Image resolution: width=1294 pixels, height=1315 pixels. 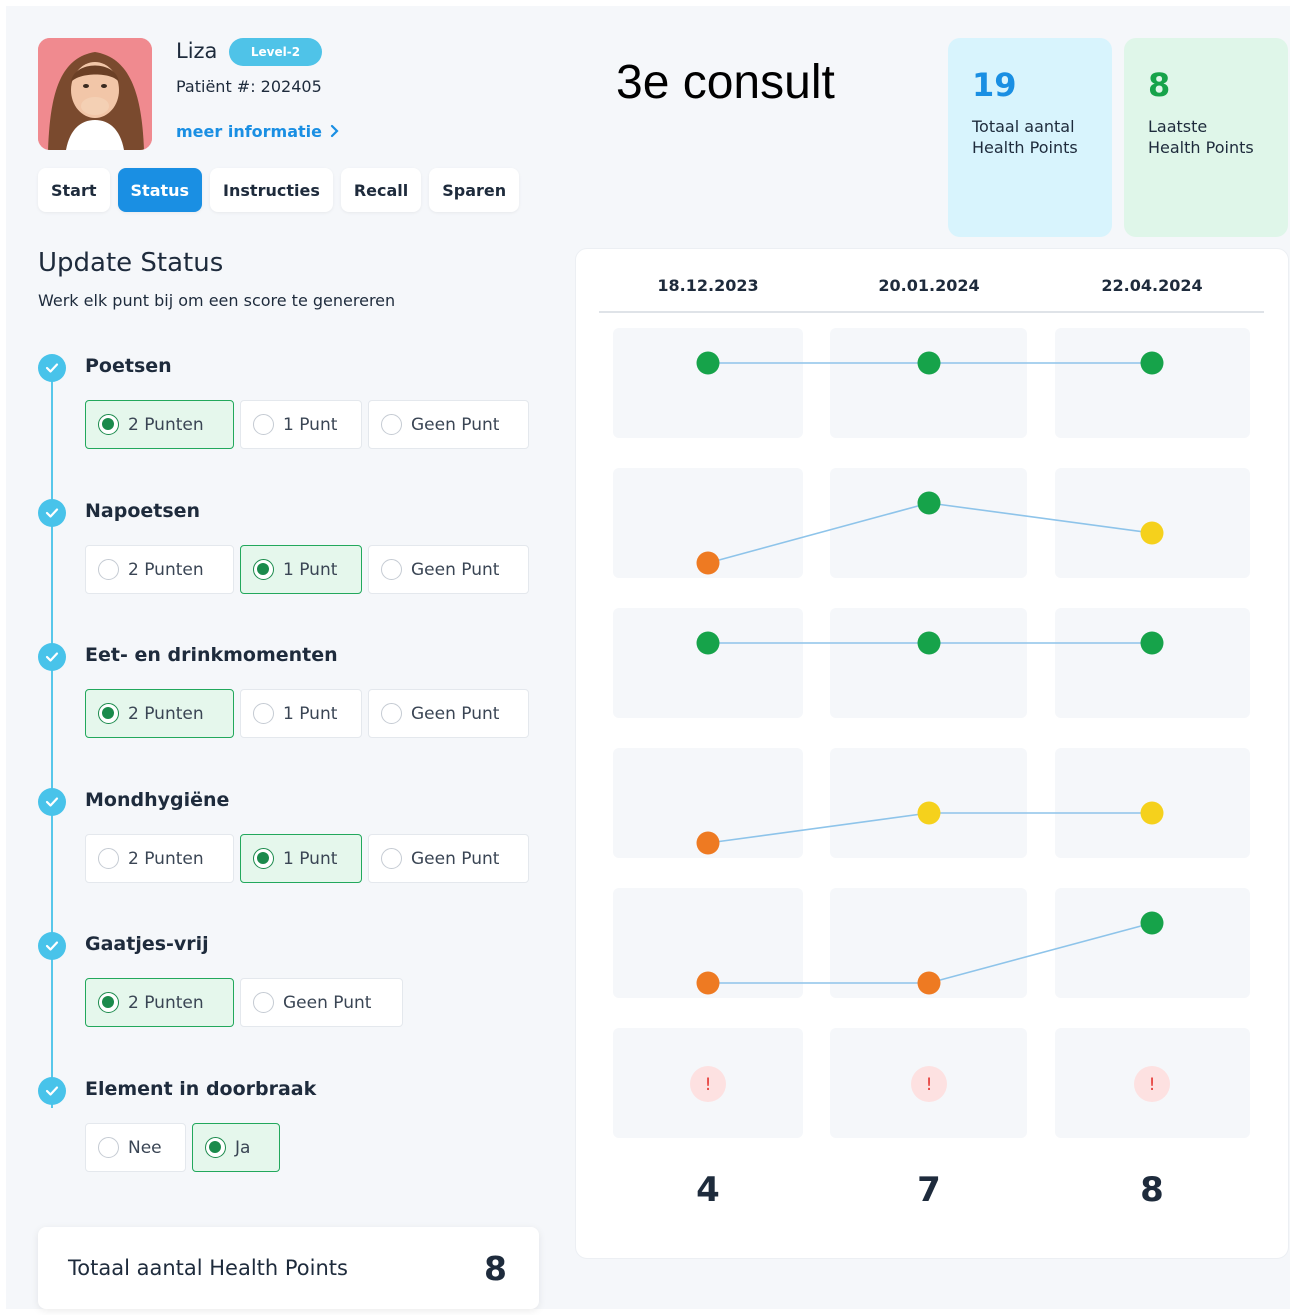 I want to click on total-points-label: Totaal aantal Health Points, so click(x=208, y=1268).